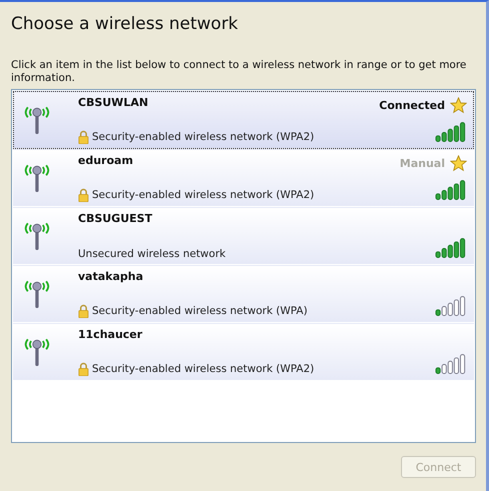  What do you see at coordinates (243, 178) in the screenshot?
I see `network-item: eduroam Security-enabled wireless network (WPA2) Manual` at bounding box center [243, 178].